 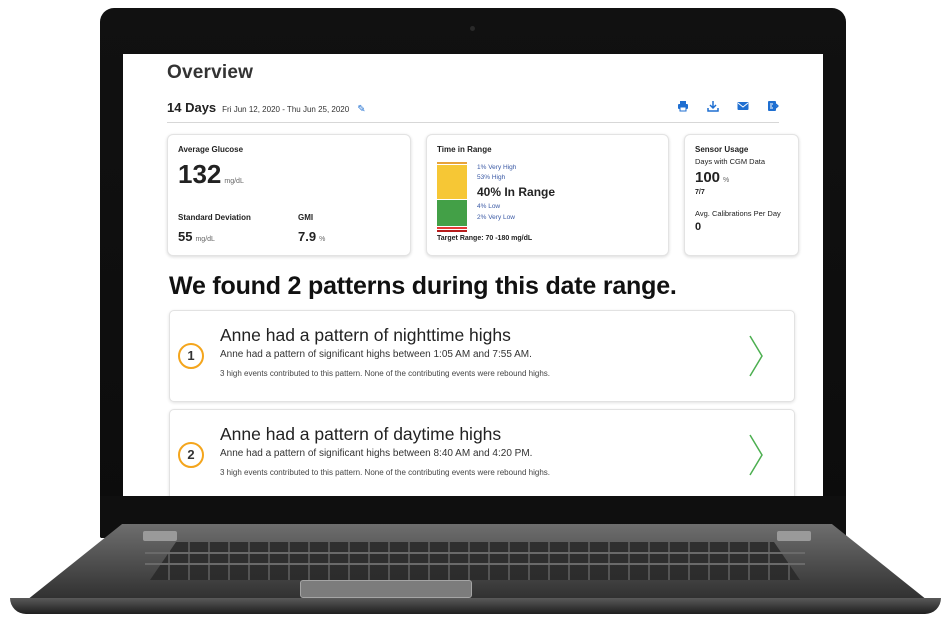 I want to click on webcam, so click(x=472, y=28).